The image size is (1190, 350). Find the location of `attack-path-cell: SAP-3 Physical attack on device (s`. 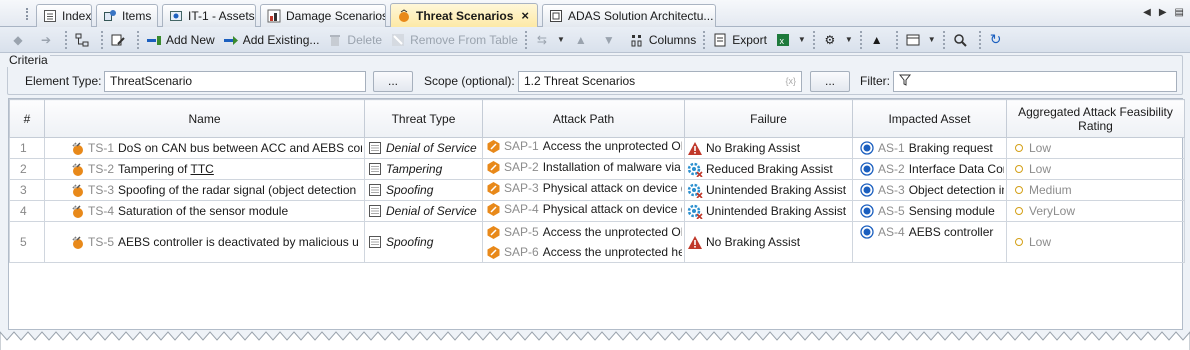

attack-path-cell: SAP-3 Physical attack on device (s is located at coordinates (583, 190).